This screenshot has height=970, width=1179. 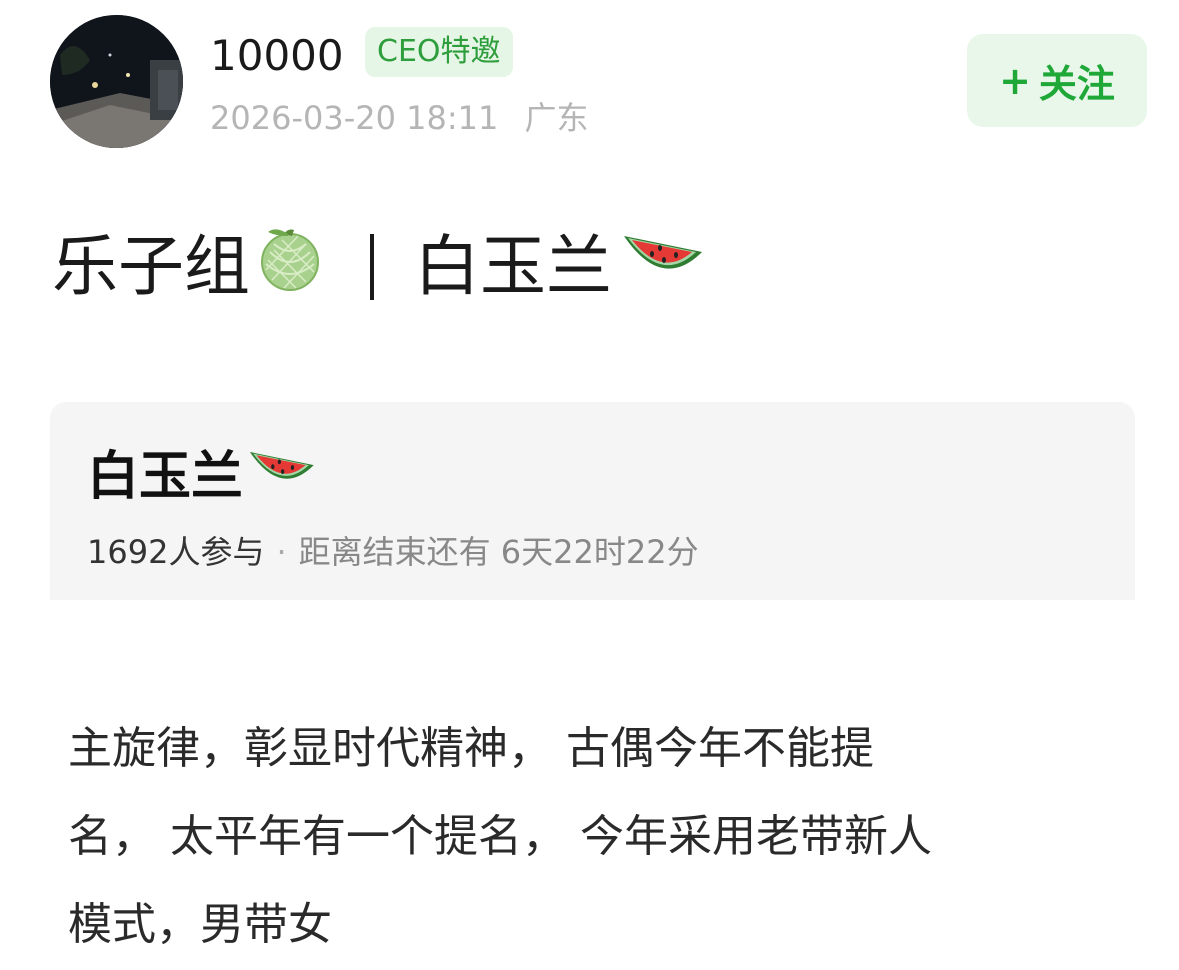 What do you see at coordinates (277, 56) in the screenshot?
I see `username: 10000` at bounding box center [277, 56].